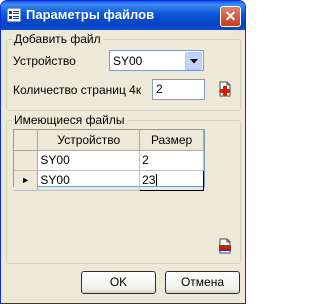 The height and width of the screenshot is (304, 320). What do you see at coordinates (118, 282) in the screenshot?
I see `ok-button: OK` at bounding box center [118, 282].